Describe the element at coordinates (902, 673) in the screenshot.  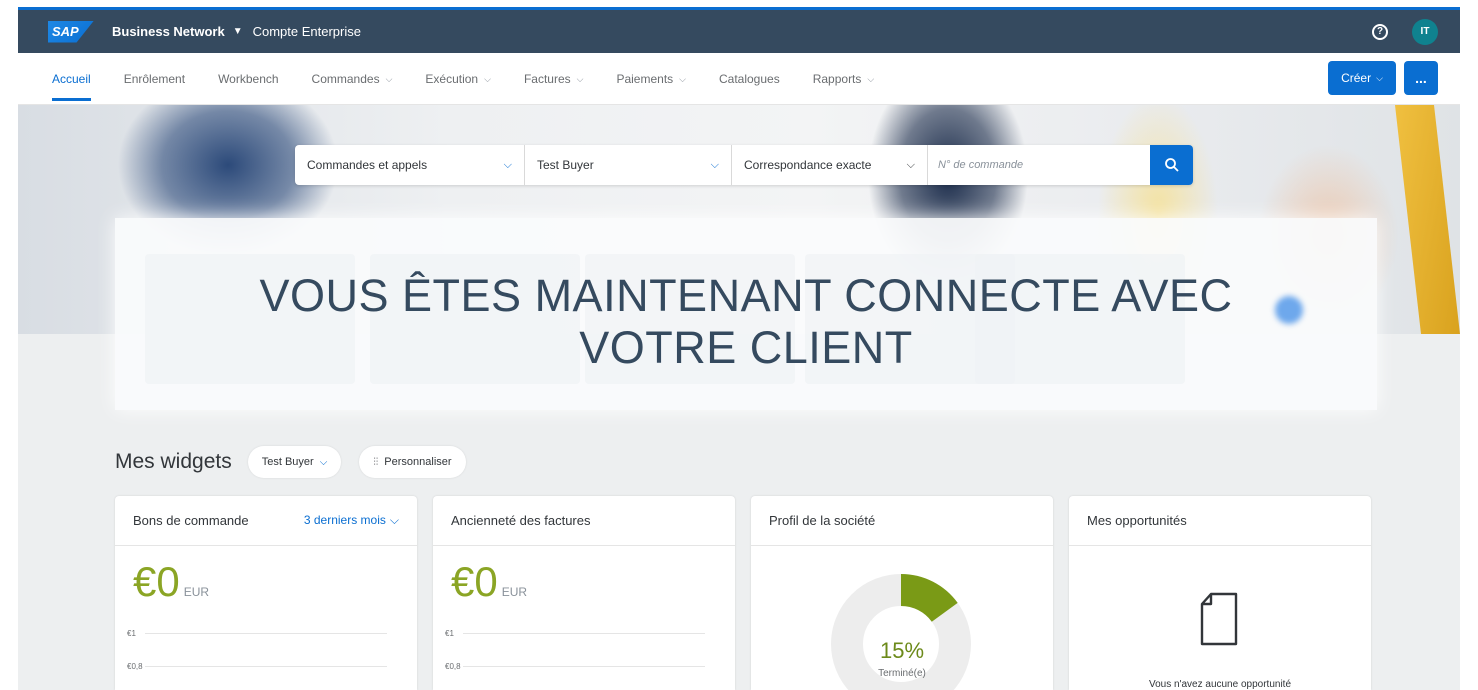
I see `completion-label: Terminé(e)` at that location.